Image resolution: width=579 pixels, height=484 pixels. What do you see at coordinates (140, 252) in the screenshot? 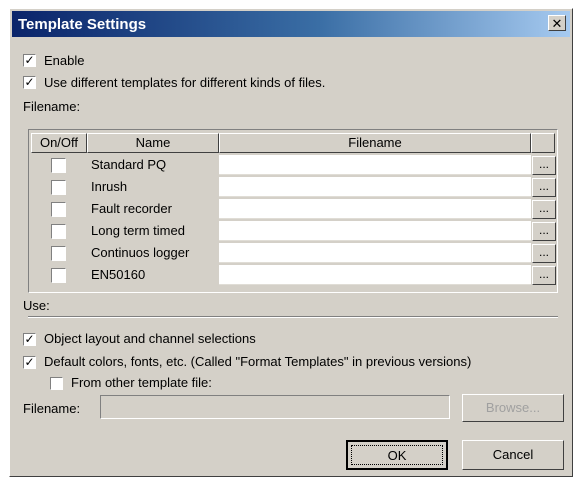
I see `row-name: Continuos logger` at bounding box center [140, 252].